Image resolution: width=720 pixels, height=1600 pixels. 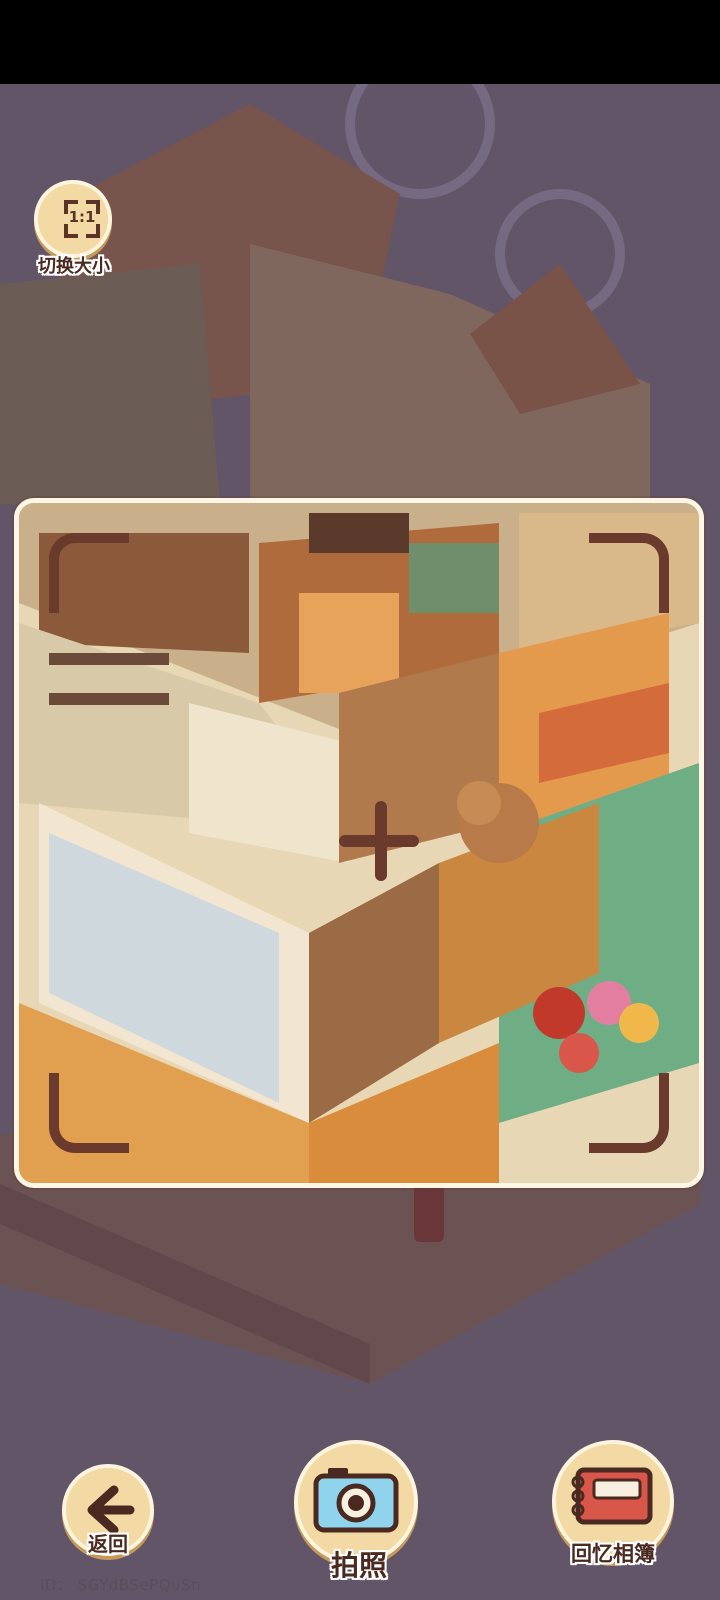 What do you see at coordinates (629, 573) in the screenshot?
I see `frame-corner-top-right` at bounding box center [629, 573].